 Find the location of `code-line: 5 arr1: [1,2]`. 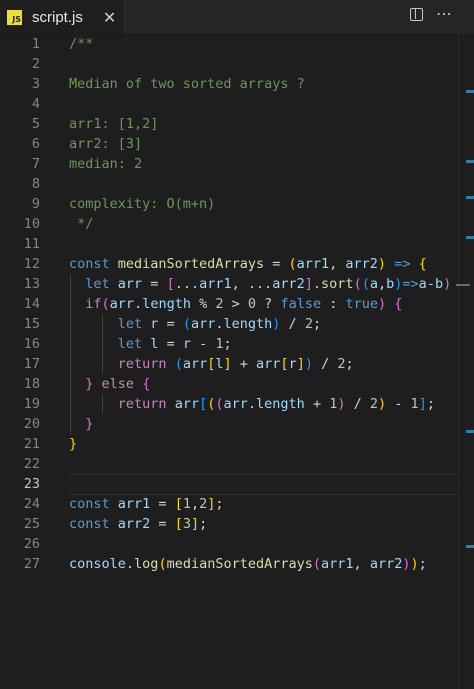

code-line: 5 arr1: [1,2] is located at coordinates (230, 124).